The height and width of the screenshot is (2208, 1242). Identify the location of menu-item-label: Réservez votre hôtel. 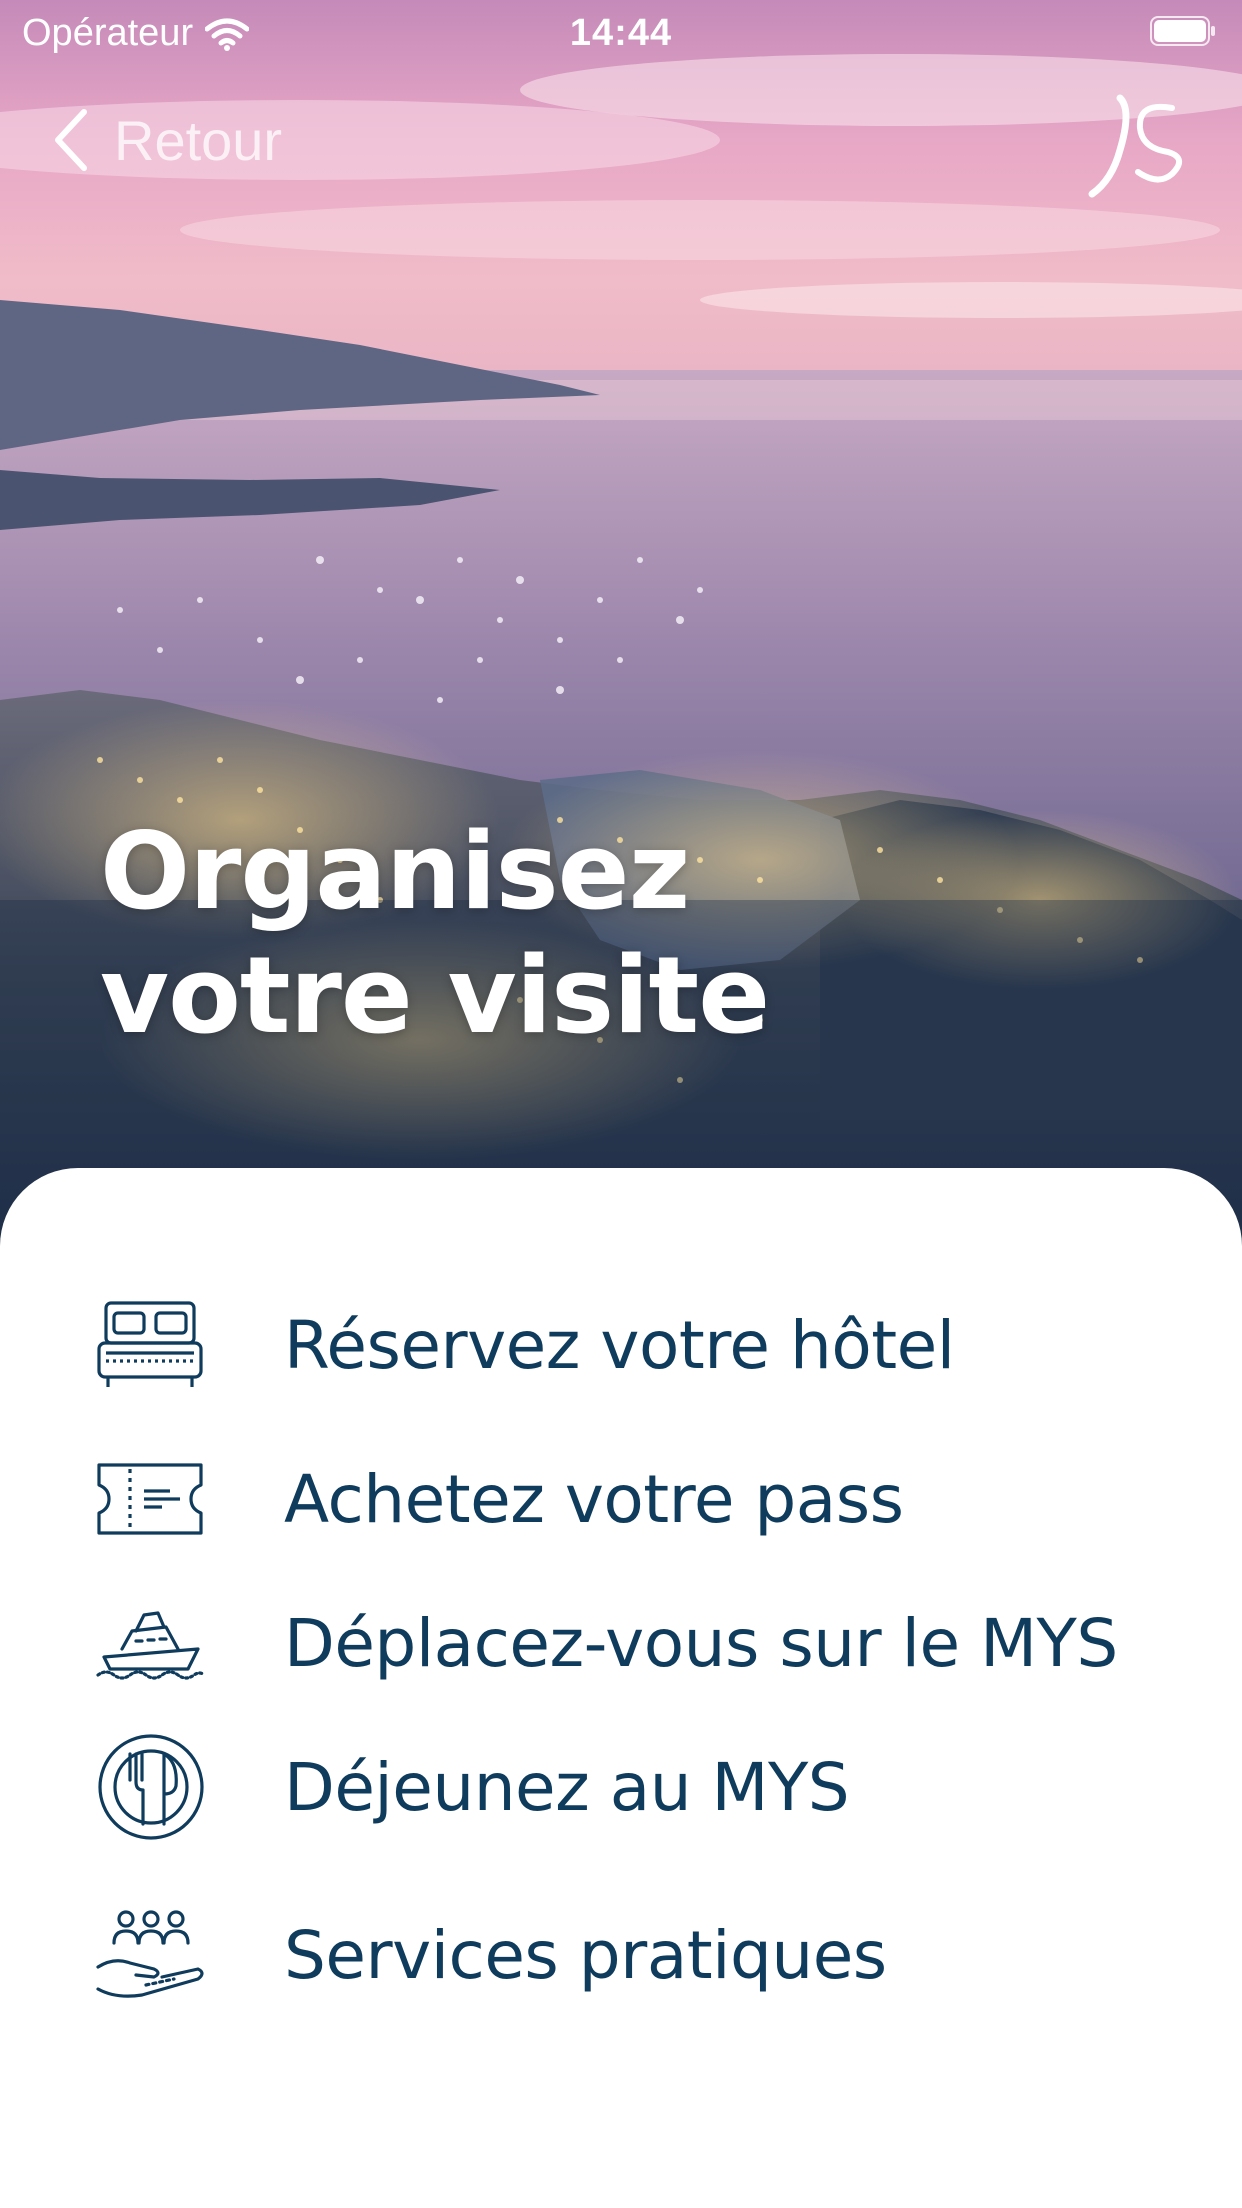
(619, 1345).